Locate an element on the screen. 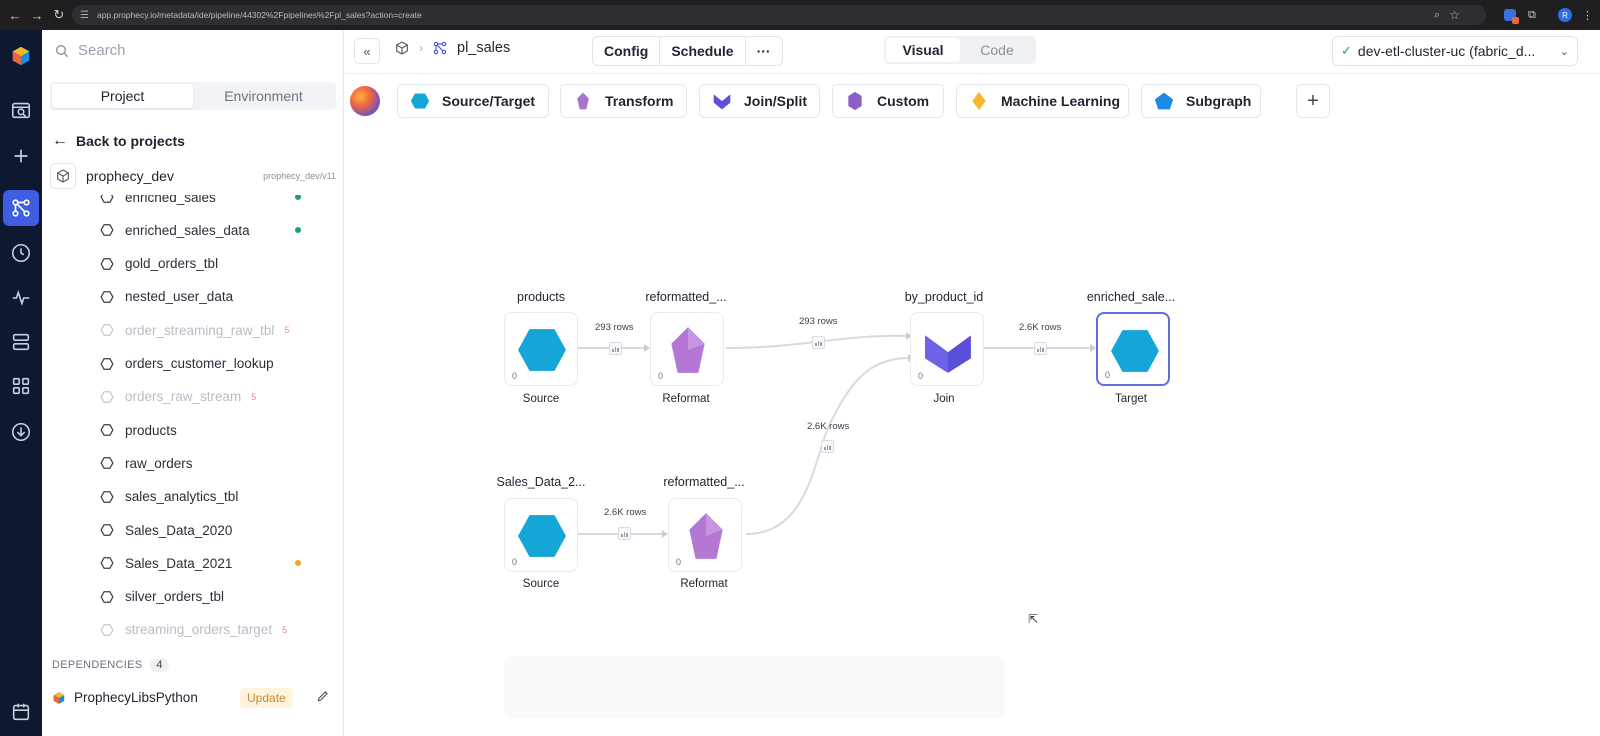 The image size is (1600, 736). reload-icon: ↻ is located at coordinates (59, 15).